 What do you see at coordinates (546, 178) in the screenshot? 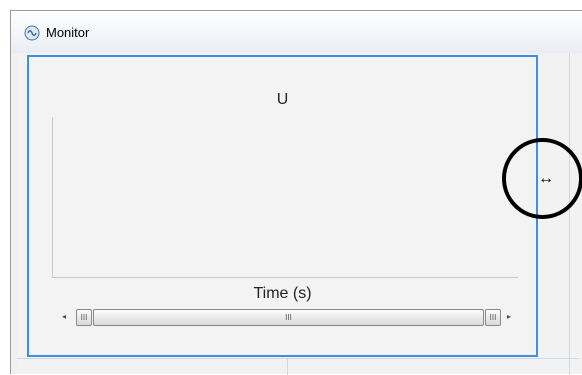
I see `horizontal-resize-cursor-icon: ↔` at bounding box center [546, 178].